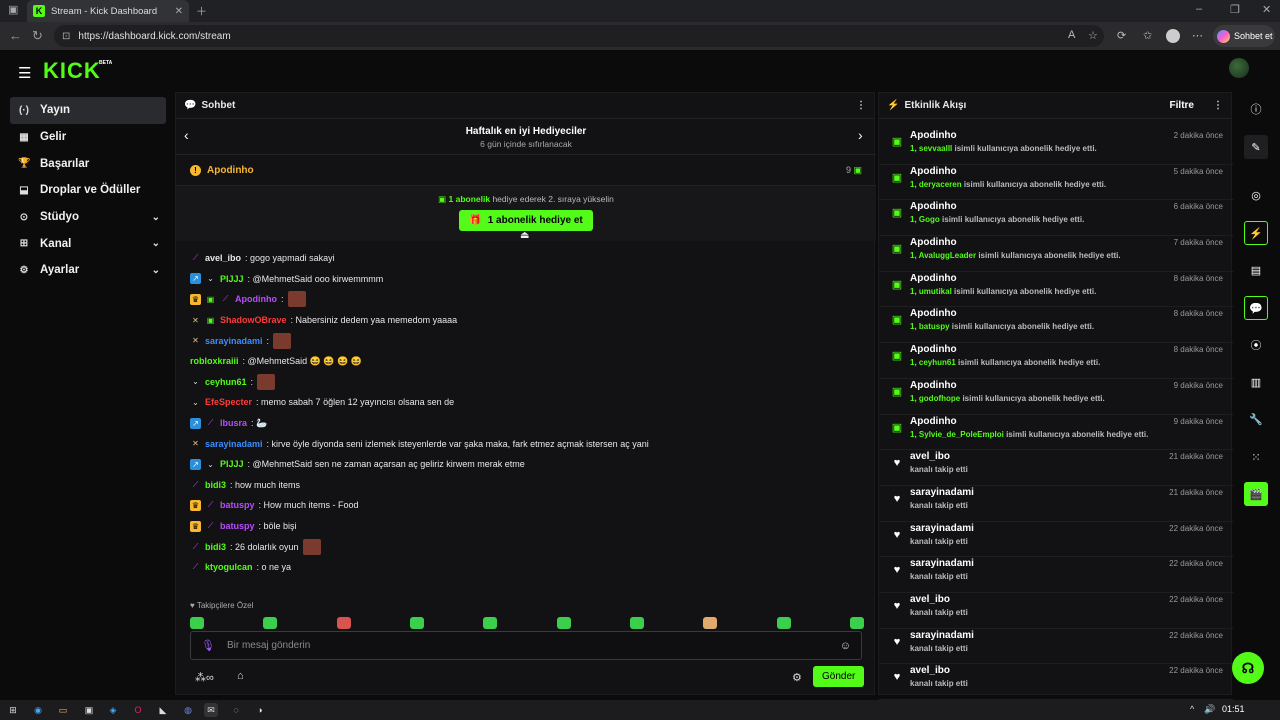 The image size is (1280, 720). What do you see at coordinates (88, 163) in the screenshot?
I see `sidebar-item-başarılar: 🏆 Başarılar` at bounding box center [88, 163].